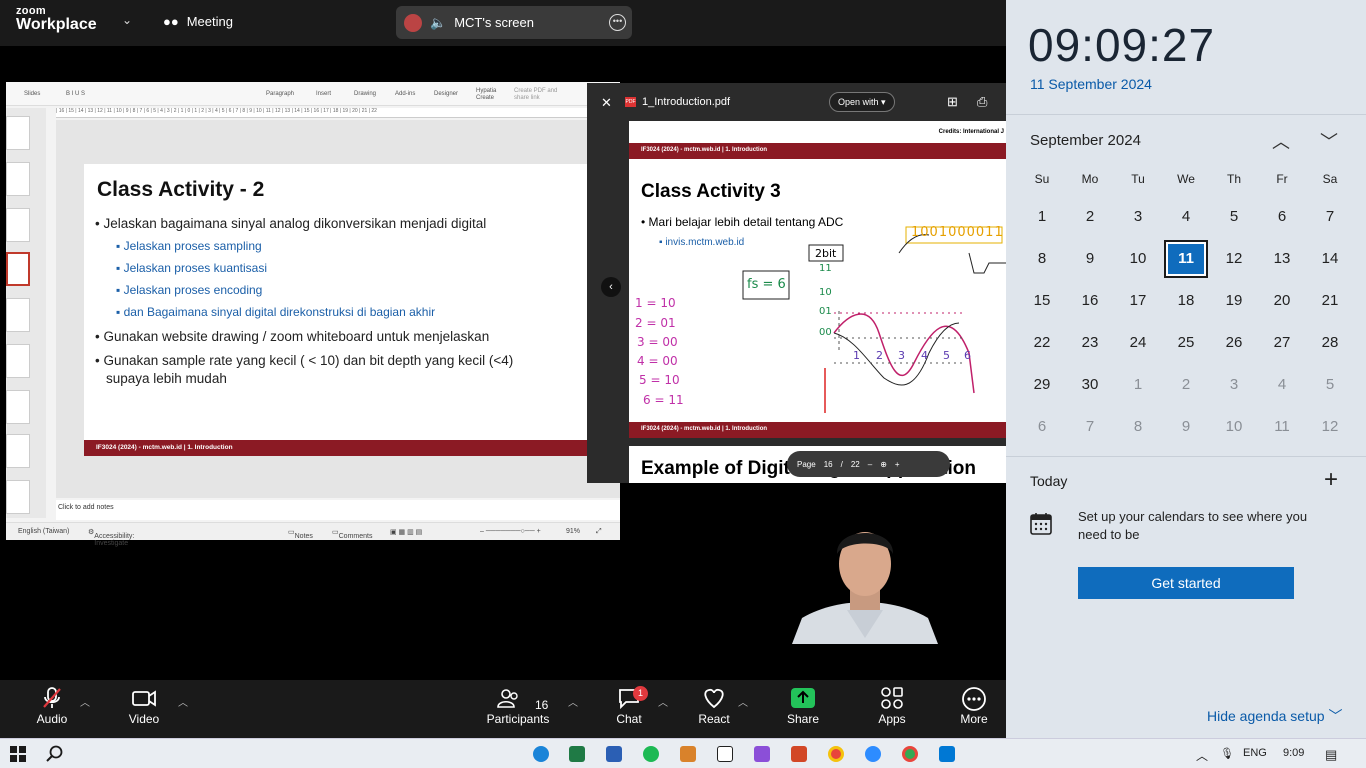  Describe the element at coordinates (1090, 427) in the screenshot. I see `calendar-day-next-month: 7` at that location.